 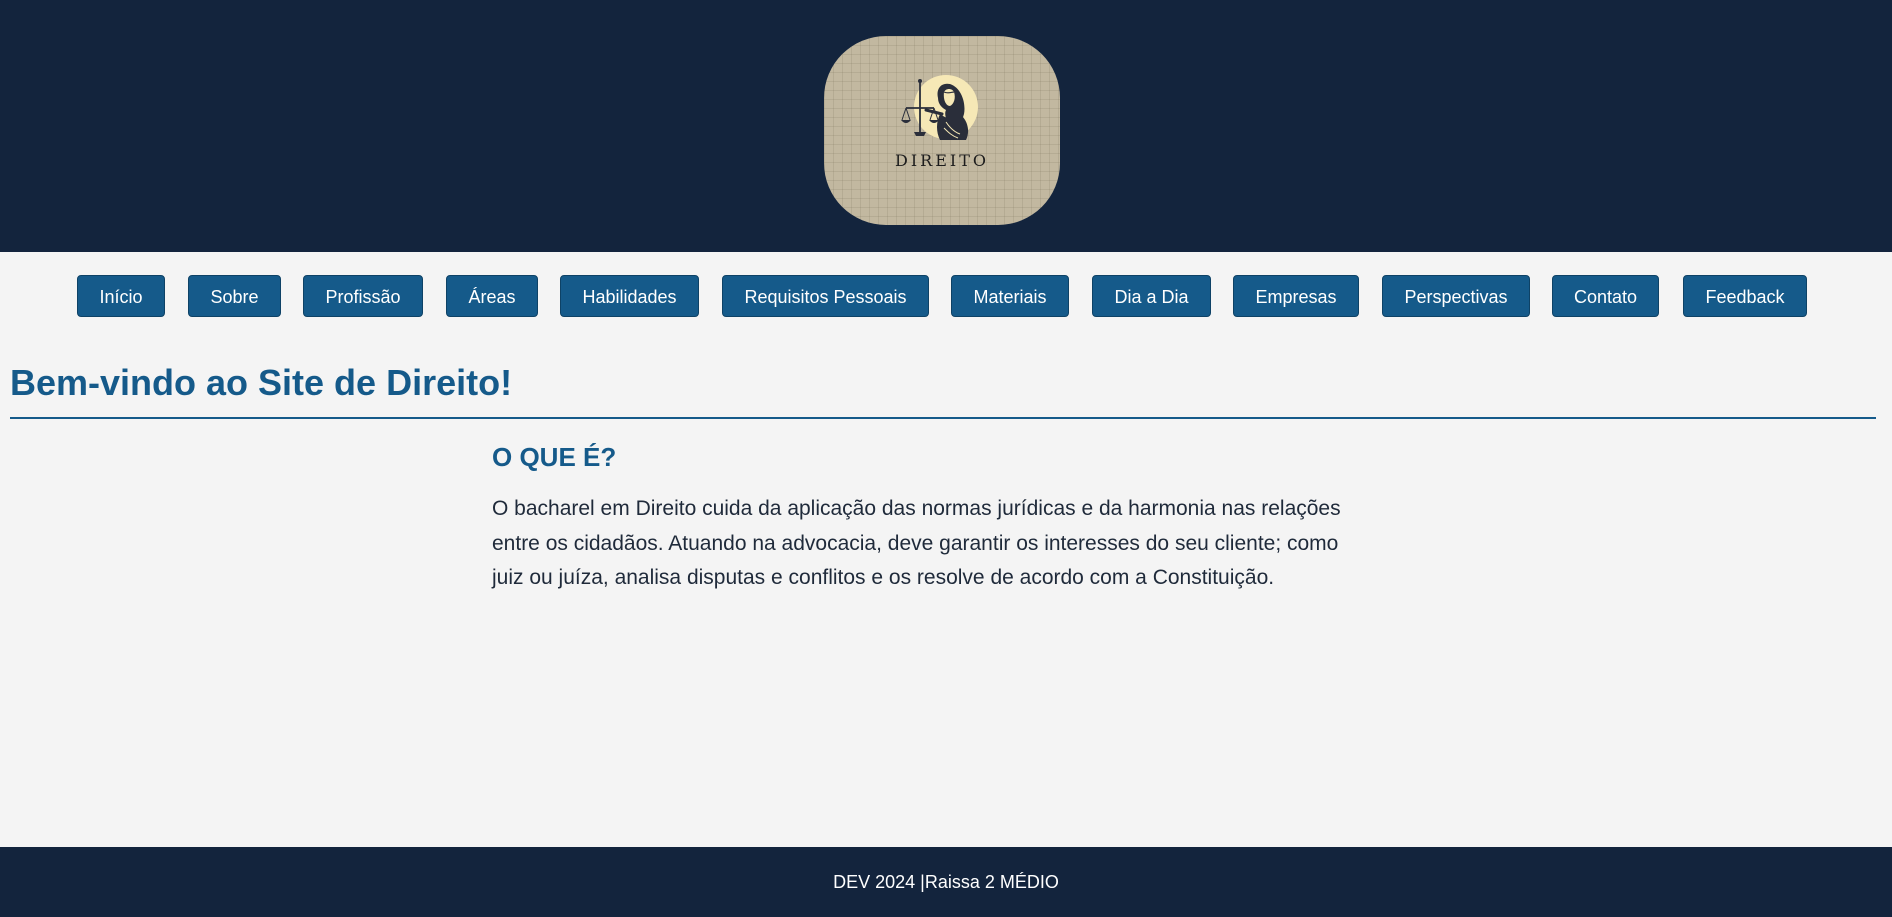 What do you see at coordinates (629, 296) in the screenshot?
I see `nav-button-habilidades: Habilidades` at bounding box center [629, 296].